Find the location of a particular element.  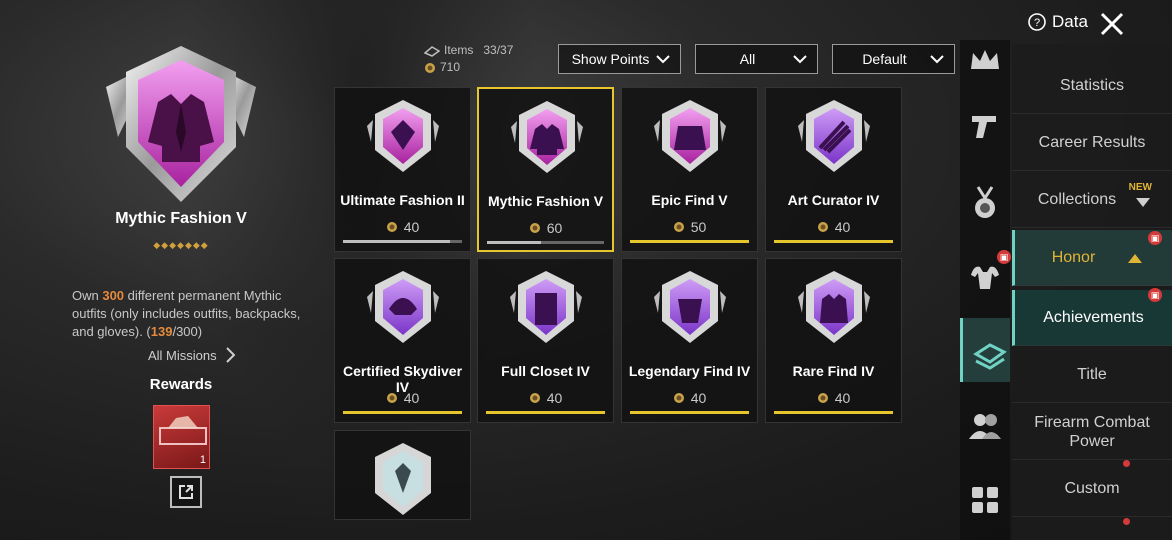

items-icon is located at coordinates (432, 51).